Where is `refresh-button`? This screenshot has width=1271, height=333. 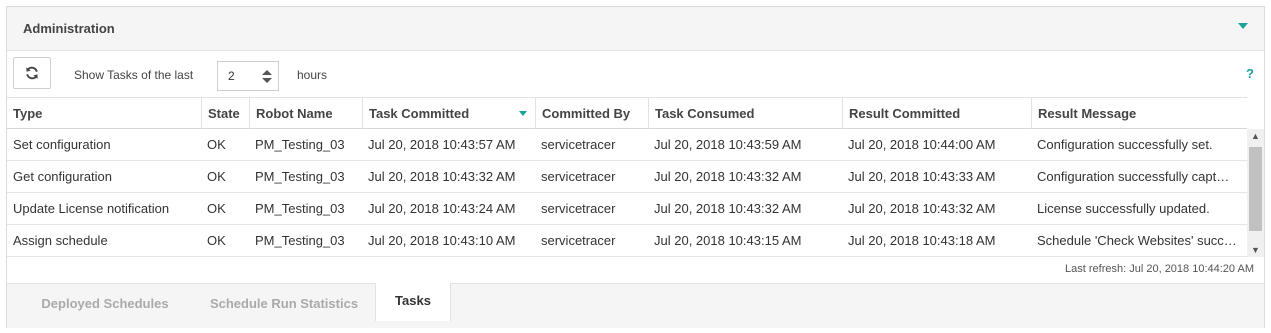
refresh-button is located at coordinates (32, 73).